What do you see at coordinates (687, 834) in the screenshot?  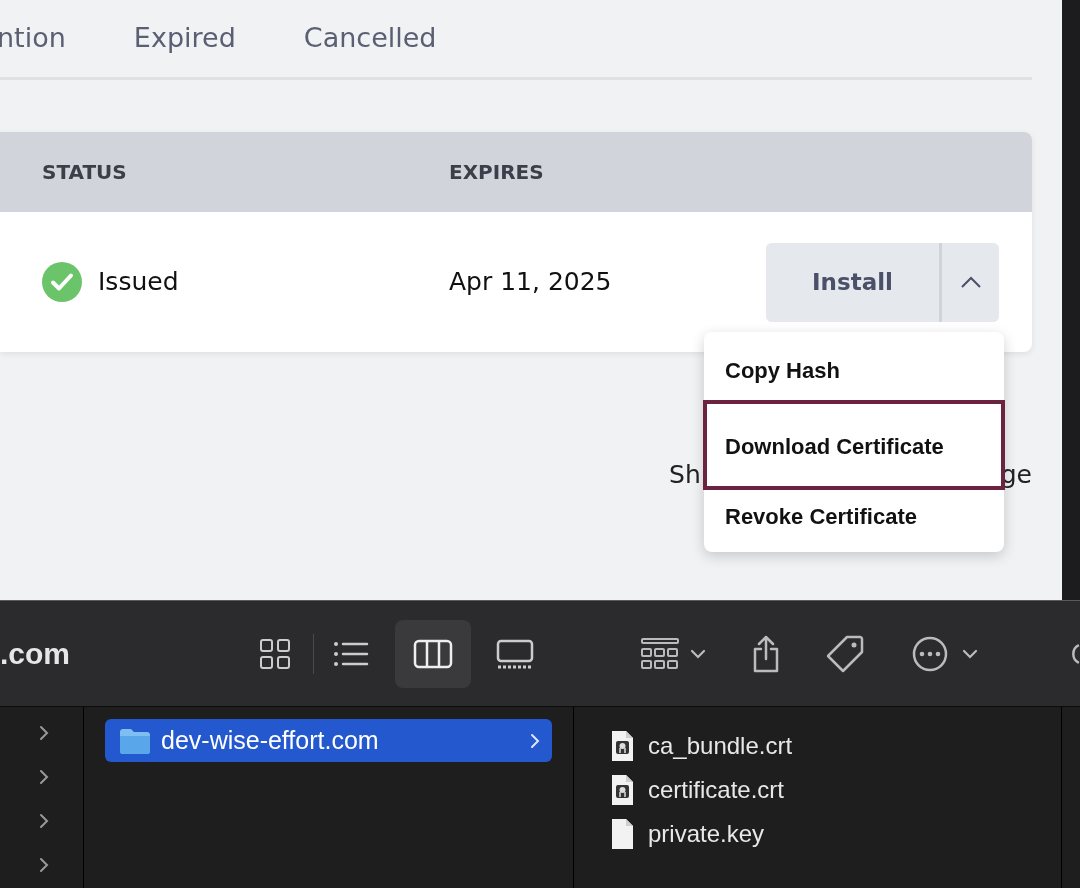 I see `file-row: private.key` at bounding box center [687, 834].